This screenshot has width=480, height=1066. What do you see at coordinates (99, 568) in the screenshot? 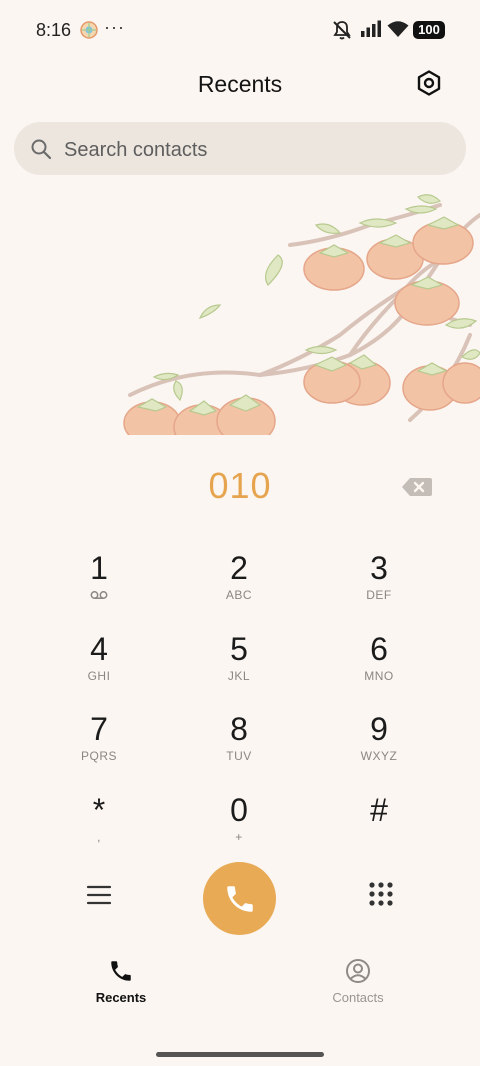
I see `key-digit: 1` at bounding box center [99, 568].